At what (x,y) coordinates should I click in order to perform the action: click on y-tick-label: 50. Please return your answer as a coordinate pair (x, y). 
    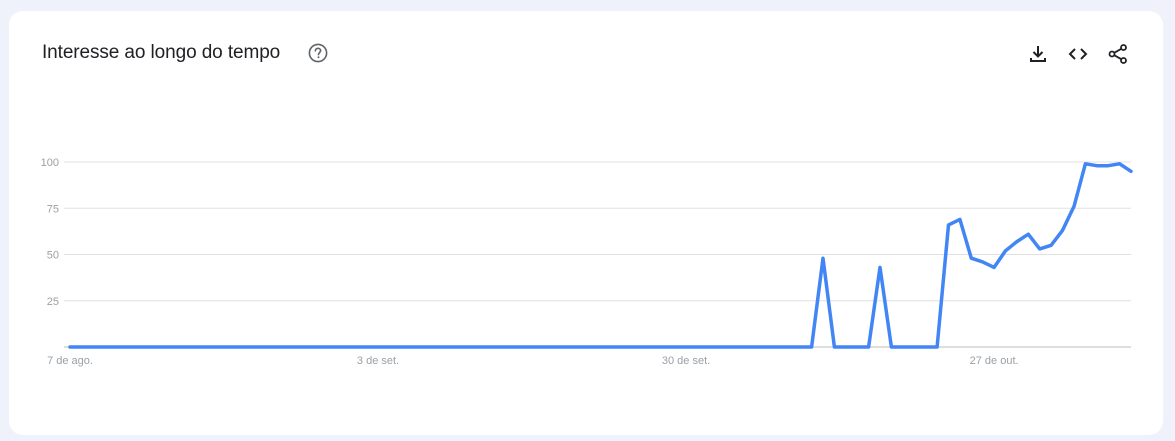
    Looking at the image, I should click on (53, 256).